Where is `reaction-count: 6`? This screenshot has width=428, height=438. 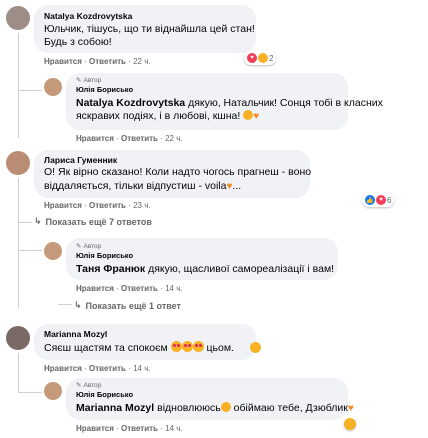 reaction-count: 6 is located at coordinates (389, 200).